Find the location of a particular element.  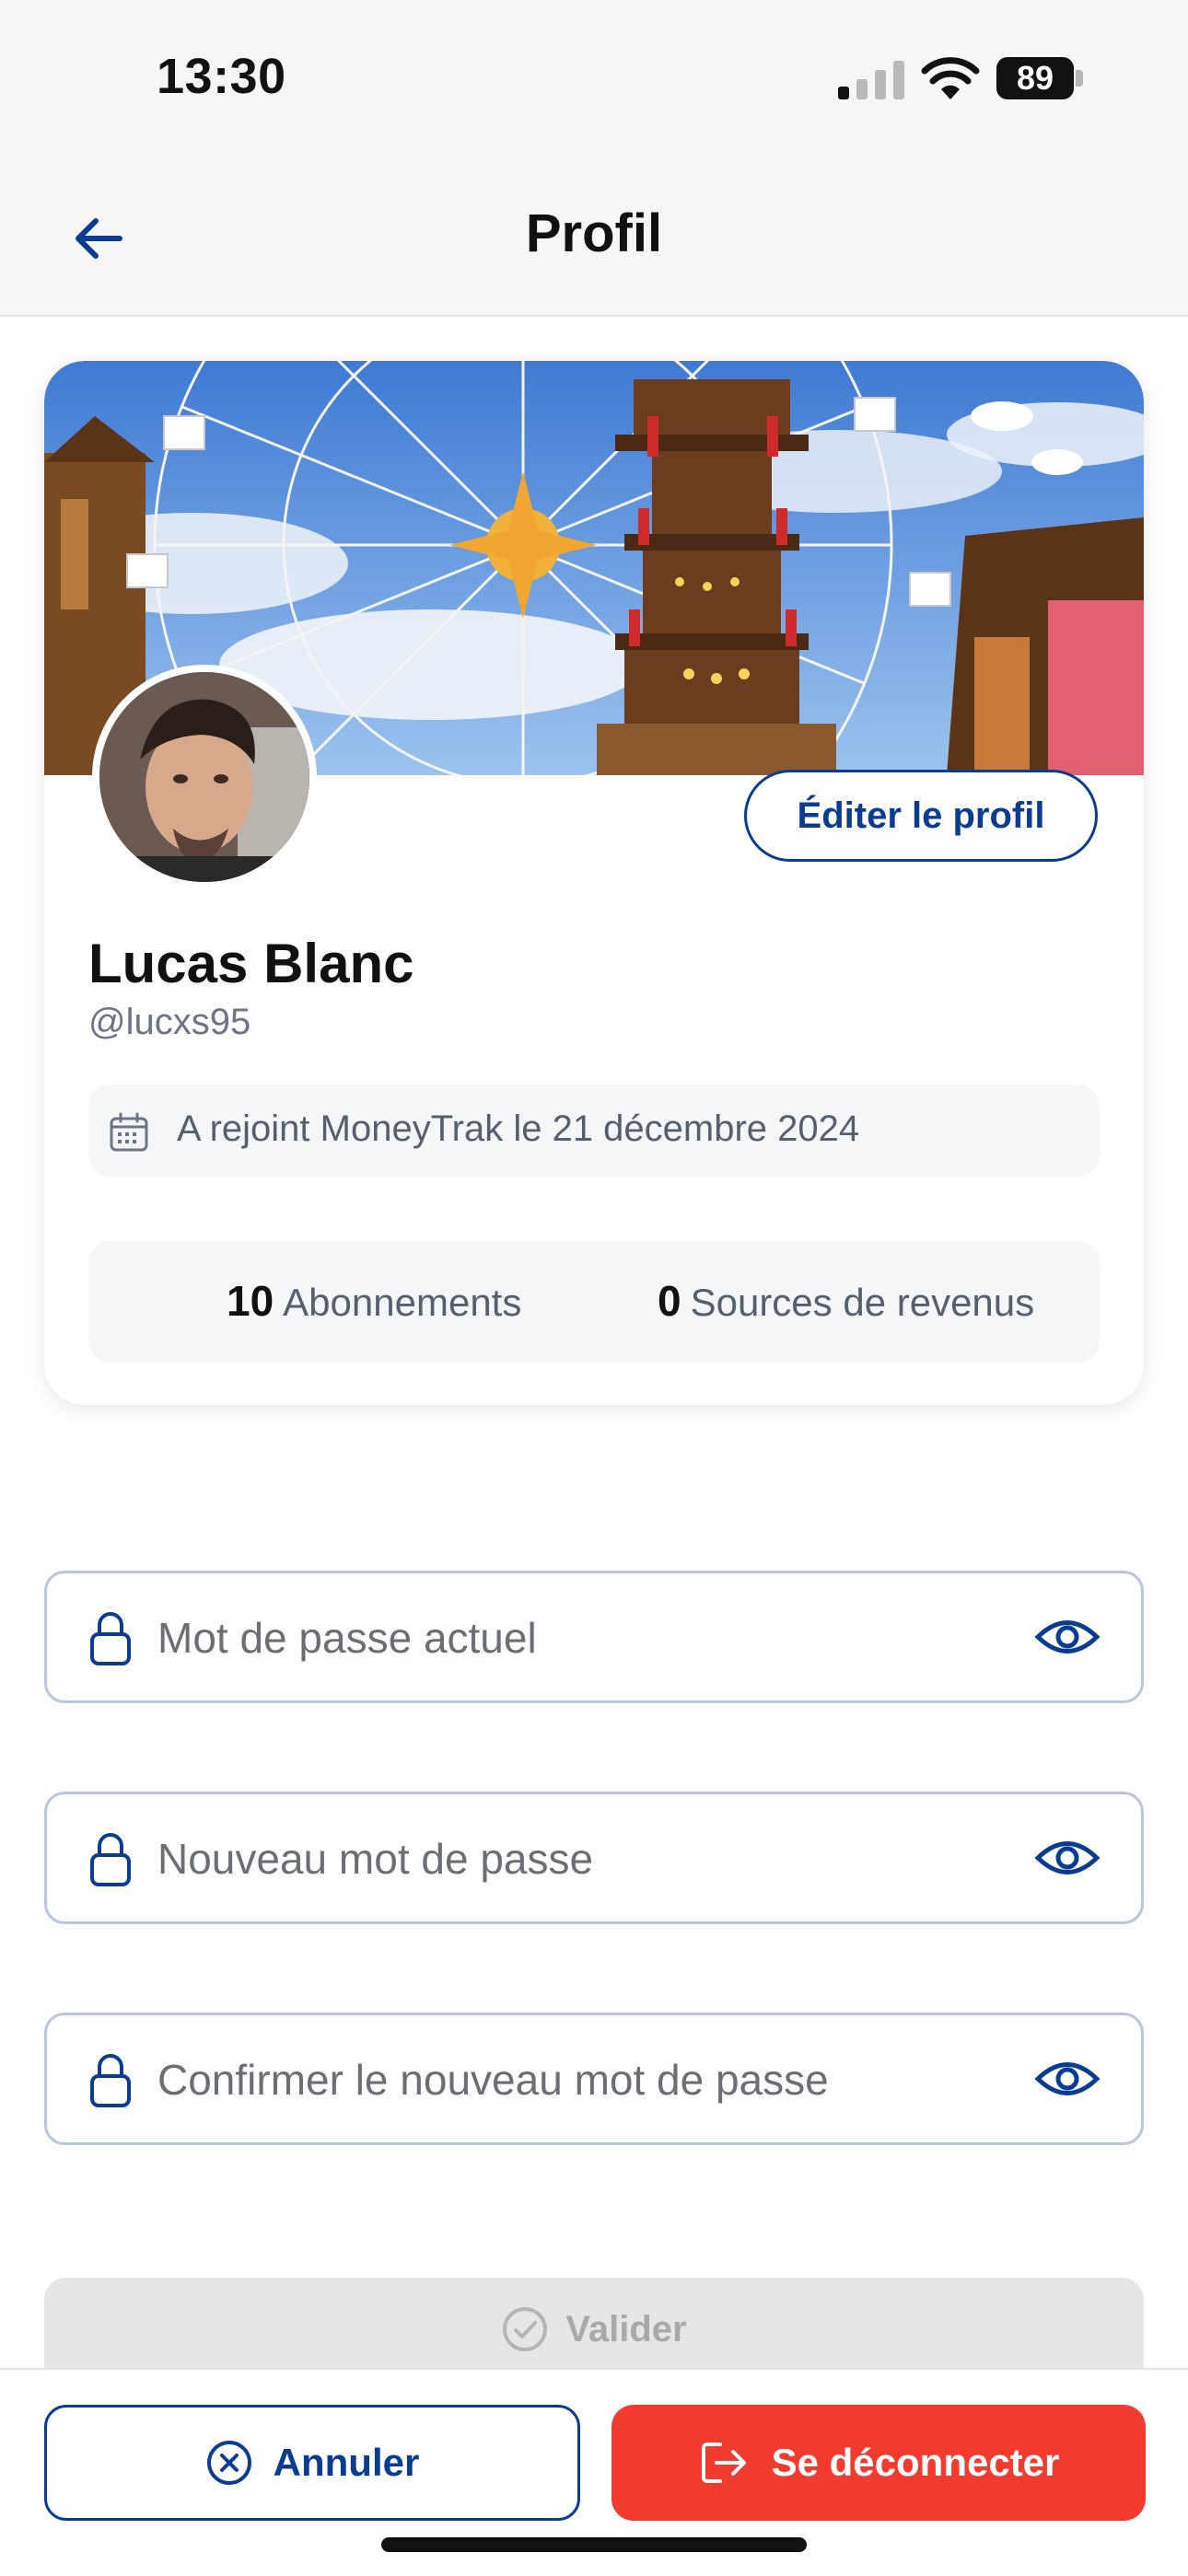

stat-income-sources: 0 Sources de revenus is located at coordinates (846, 1301).